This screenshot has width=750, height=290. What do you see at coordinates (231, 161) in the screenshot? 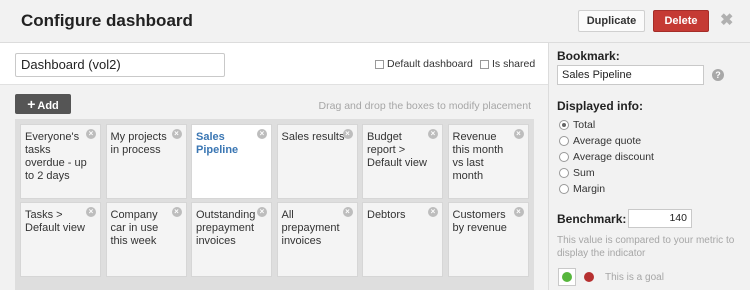
I see `dashboard-tile: Sales Pipeline ×` at bounding box center [231, 161].